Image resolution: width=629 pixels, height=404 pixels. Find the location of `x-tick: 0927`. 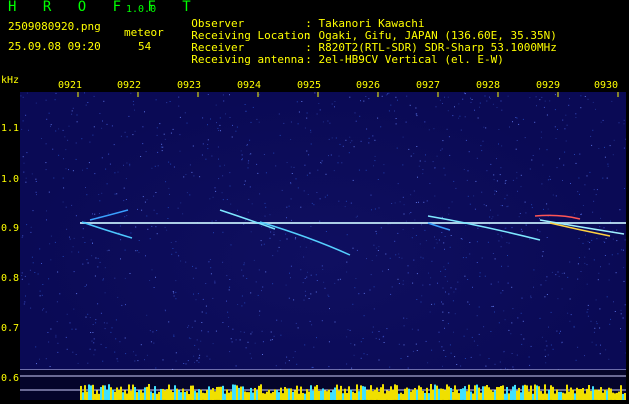

x-tick: 0927 is located at coordinates (428, 85).